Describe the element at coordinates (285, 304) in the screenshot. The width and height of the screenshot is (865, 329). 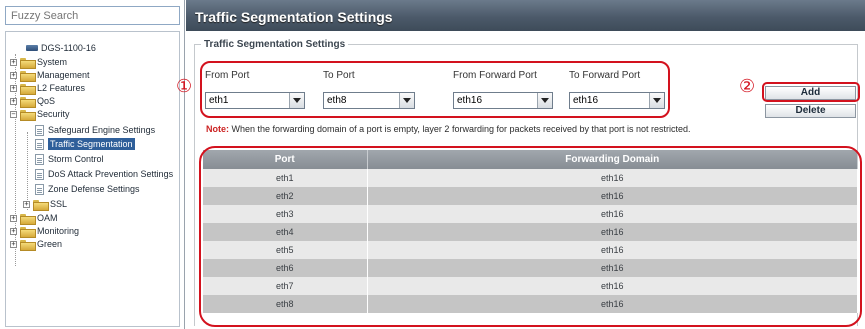
I see `port-cell: eth8` at that location.